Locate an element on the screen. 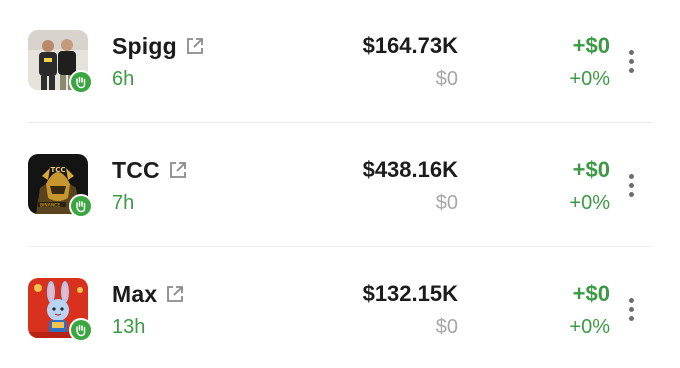 The image size is (680, 368). account-age: 13h is located at coordinates (129, 327).